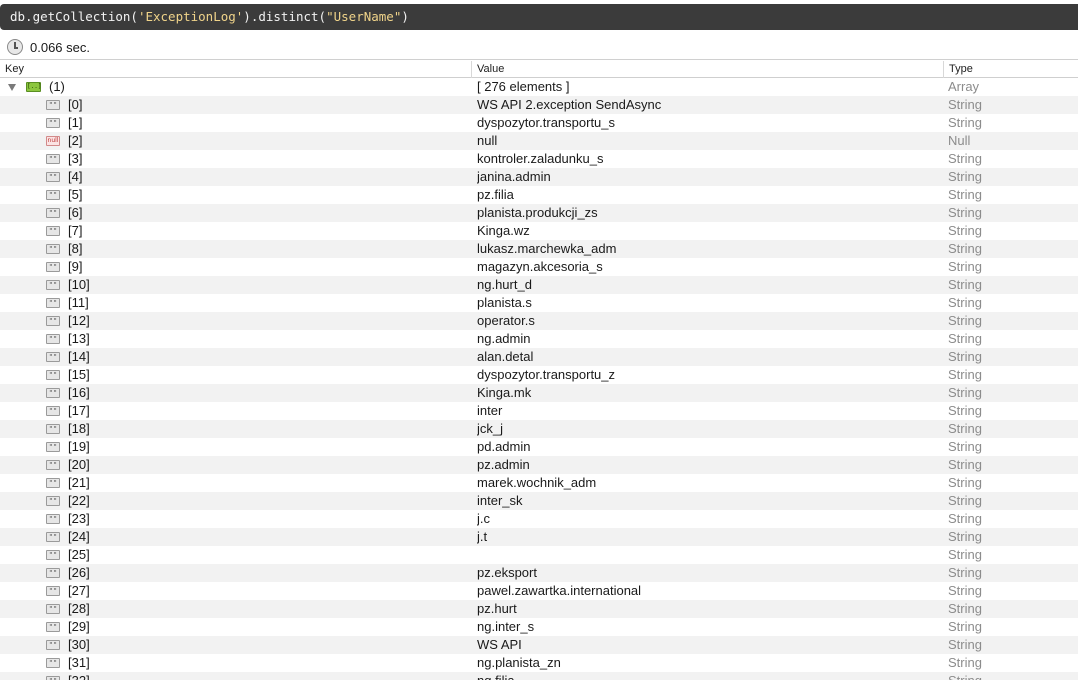  Describe the element at coordinates (79, 374) in the screenshot. I see `element-key: [15]` at that location.